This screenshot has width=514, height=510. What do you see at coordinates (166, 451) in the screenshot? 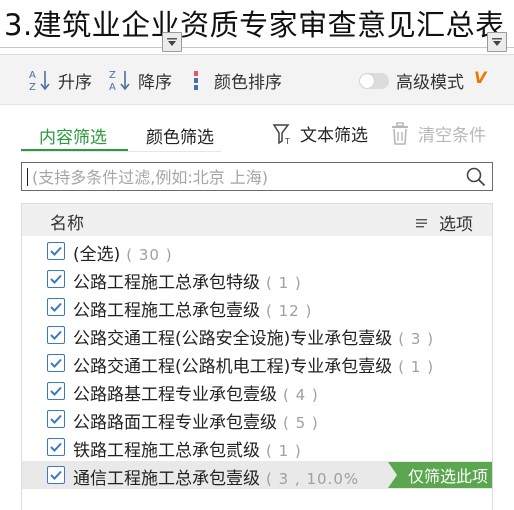
I see `list-item-text: 铁路工程施工总承包贰级` at bounding box center [166, 451].